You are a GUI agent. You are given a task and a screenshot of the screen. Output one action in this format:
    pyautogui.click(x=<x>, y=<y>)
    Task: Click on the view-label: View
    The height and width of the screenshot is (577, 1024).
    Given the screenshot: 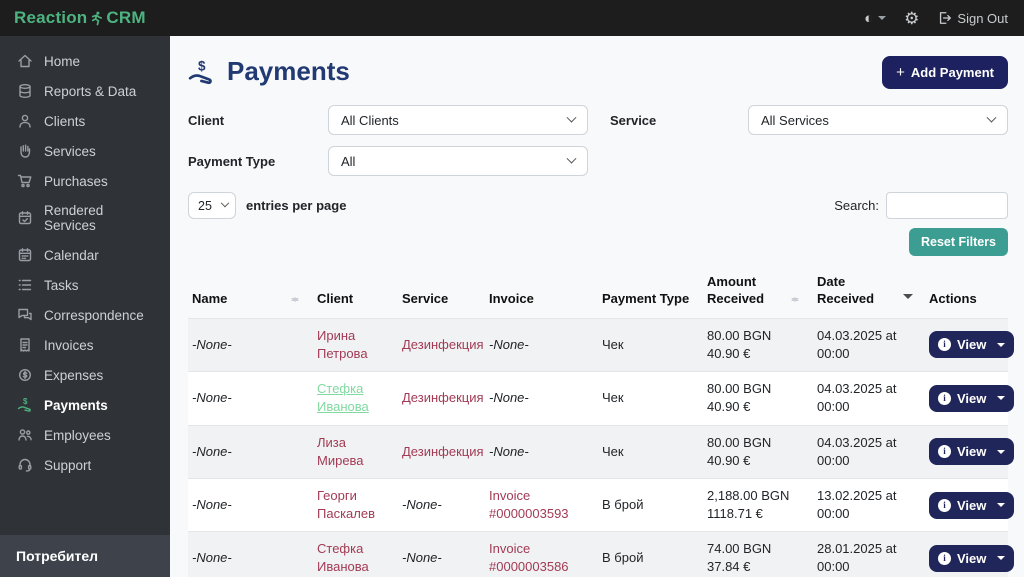 What is the action you would take?
    pyautogui.click(x=972, y=398)
    